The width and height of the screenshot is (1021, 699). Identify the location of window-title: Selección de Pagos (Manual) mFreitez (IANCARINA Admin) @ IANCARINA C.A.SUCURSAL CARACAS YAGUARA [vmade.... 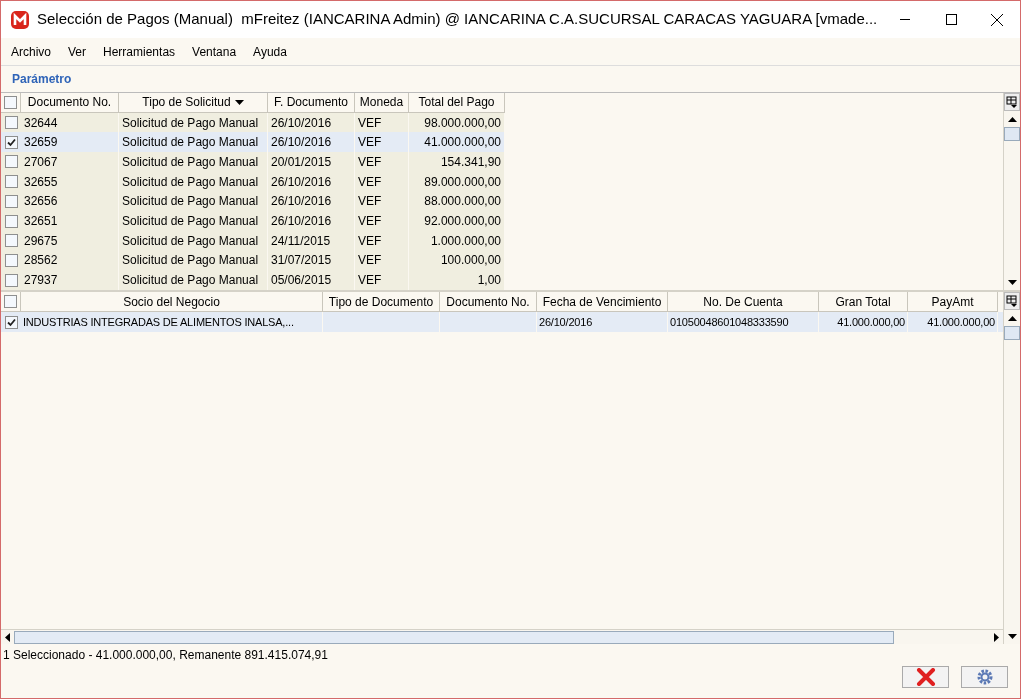
(457, 19).